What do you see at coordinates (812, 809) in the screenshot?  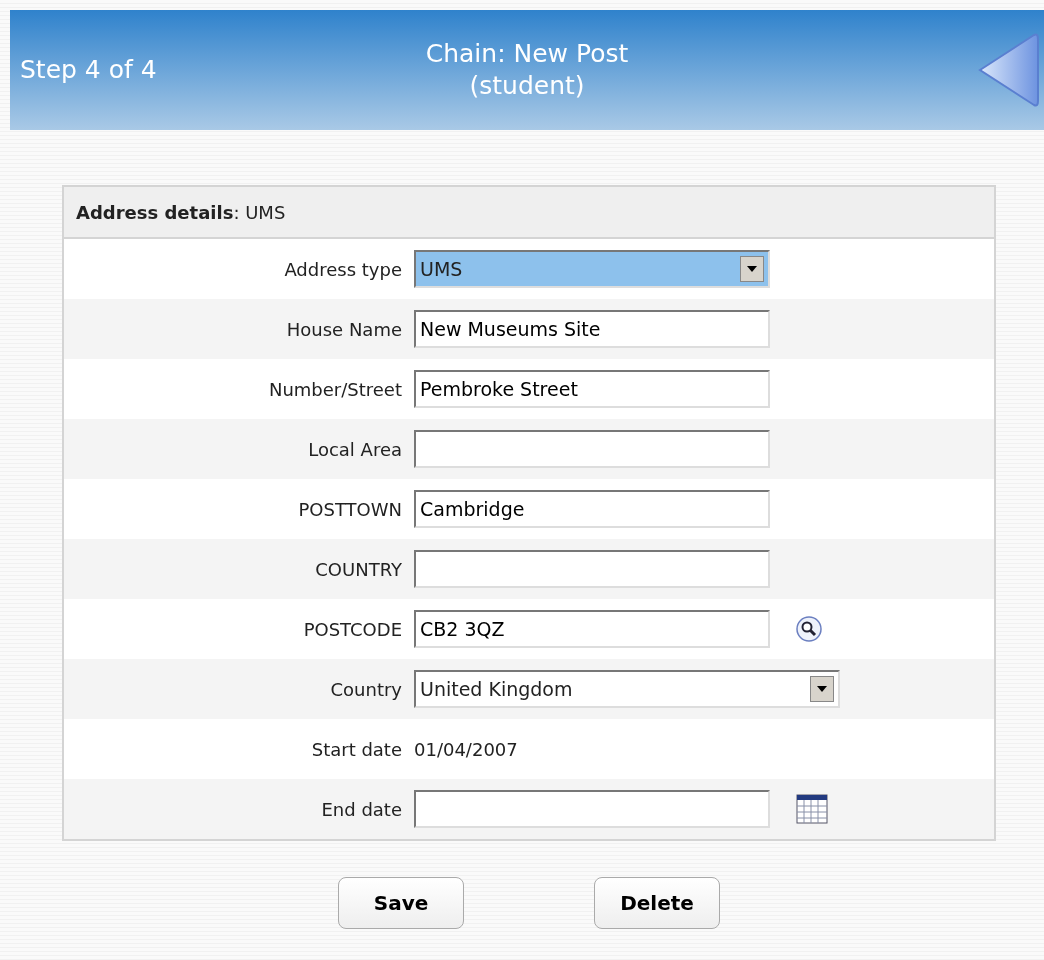 I see `calendar-icon` at bounding box center [812, 809].